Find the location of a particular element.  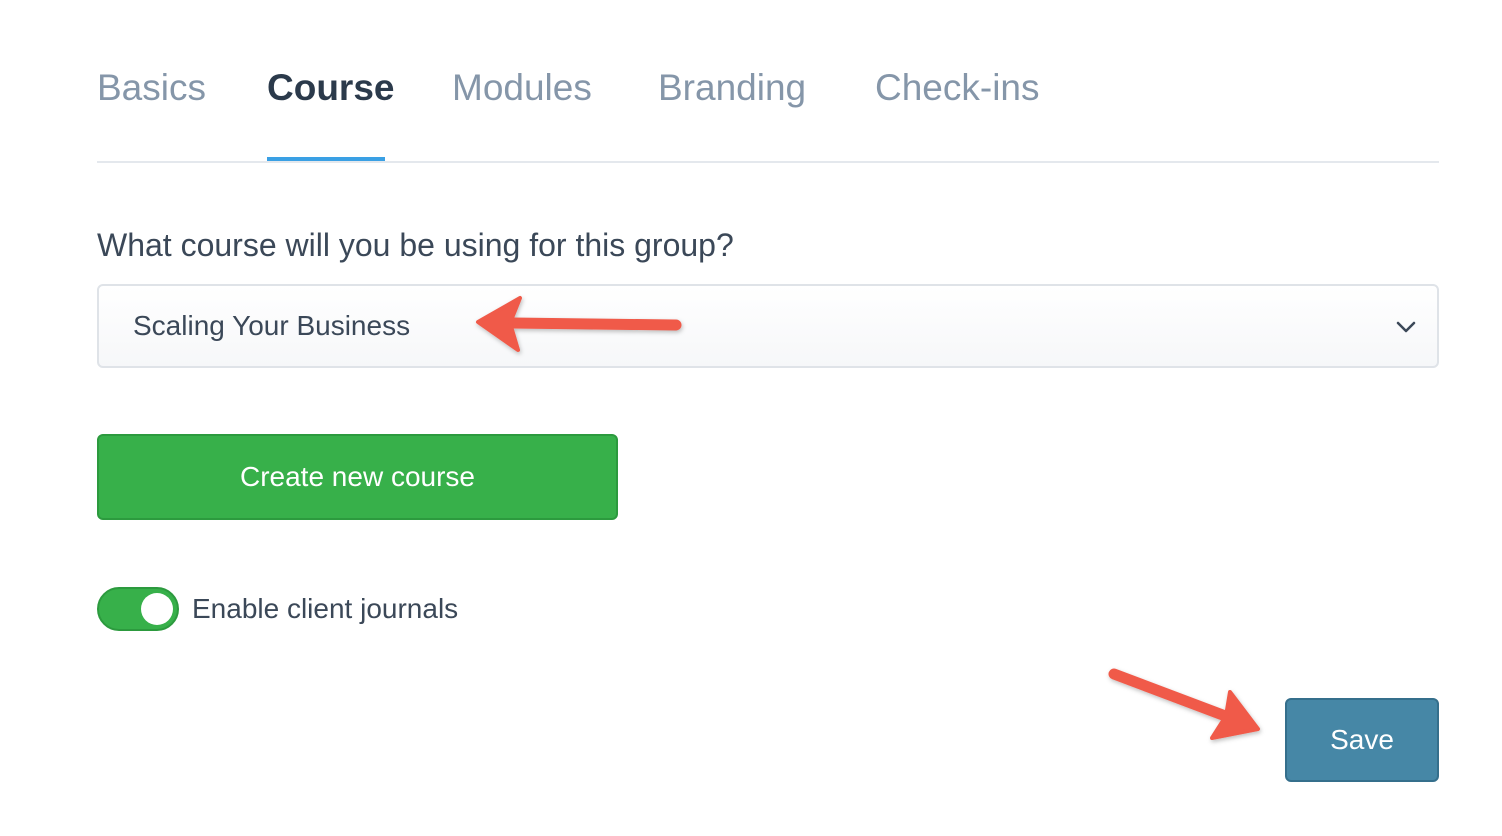

selected-course-value: Scaling Your Business is located at coordinates (272, 325).